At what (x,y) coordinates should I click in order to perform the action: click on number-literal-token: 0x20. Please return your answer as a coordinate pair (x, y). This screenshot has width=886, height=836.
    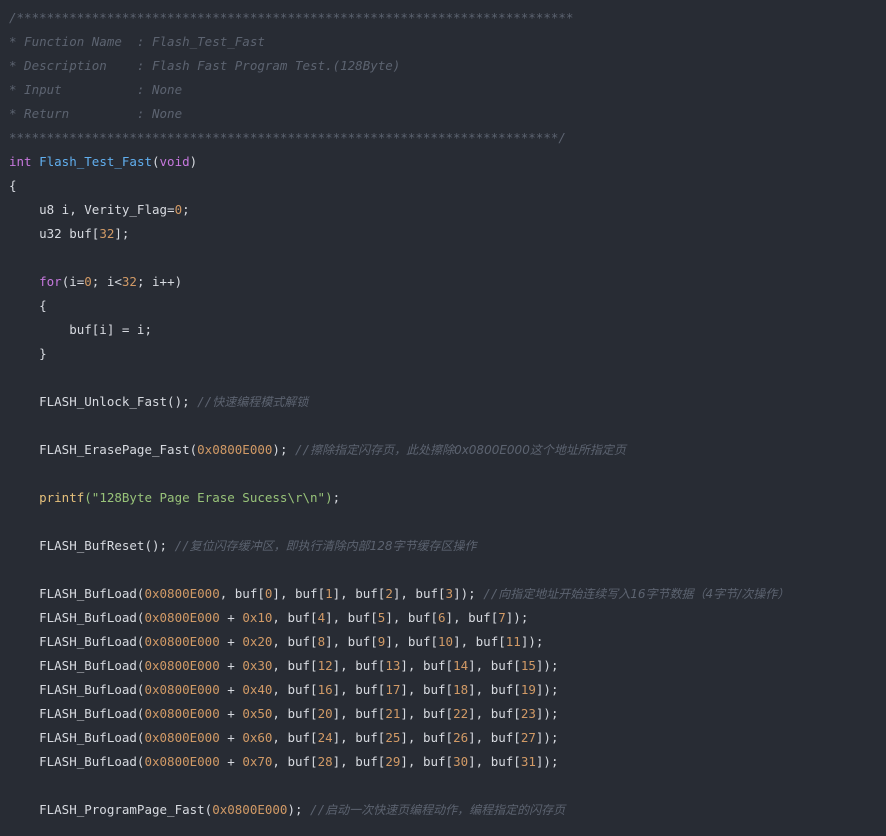
    Looking at the image, I should click on (257, 641).